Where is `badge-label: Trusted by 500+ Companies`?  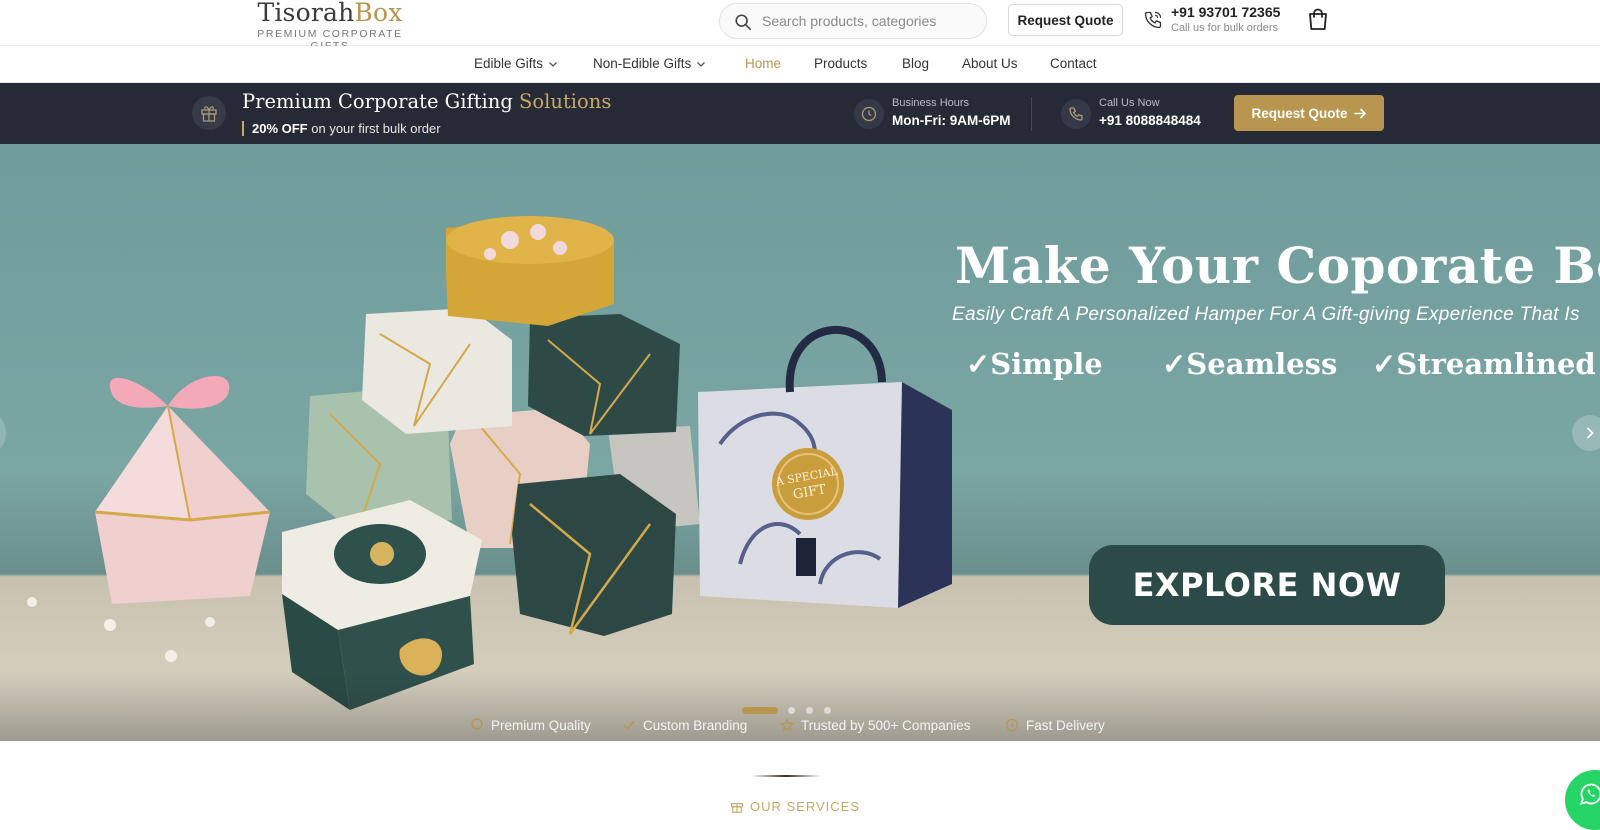
badge-label: Trusted by 500+ Companies is located at coordinates (886, 725).